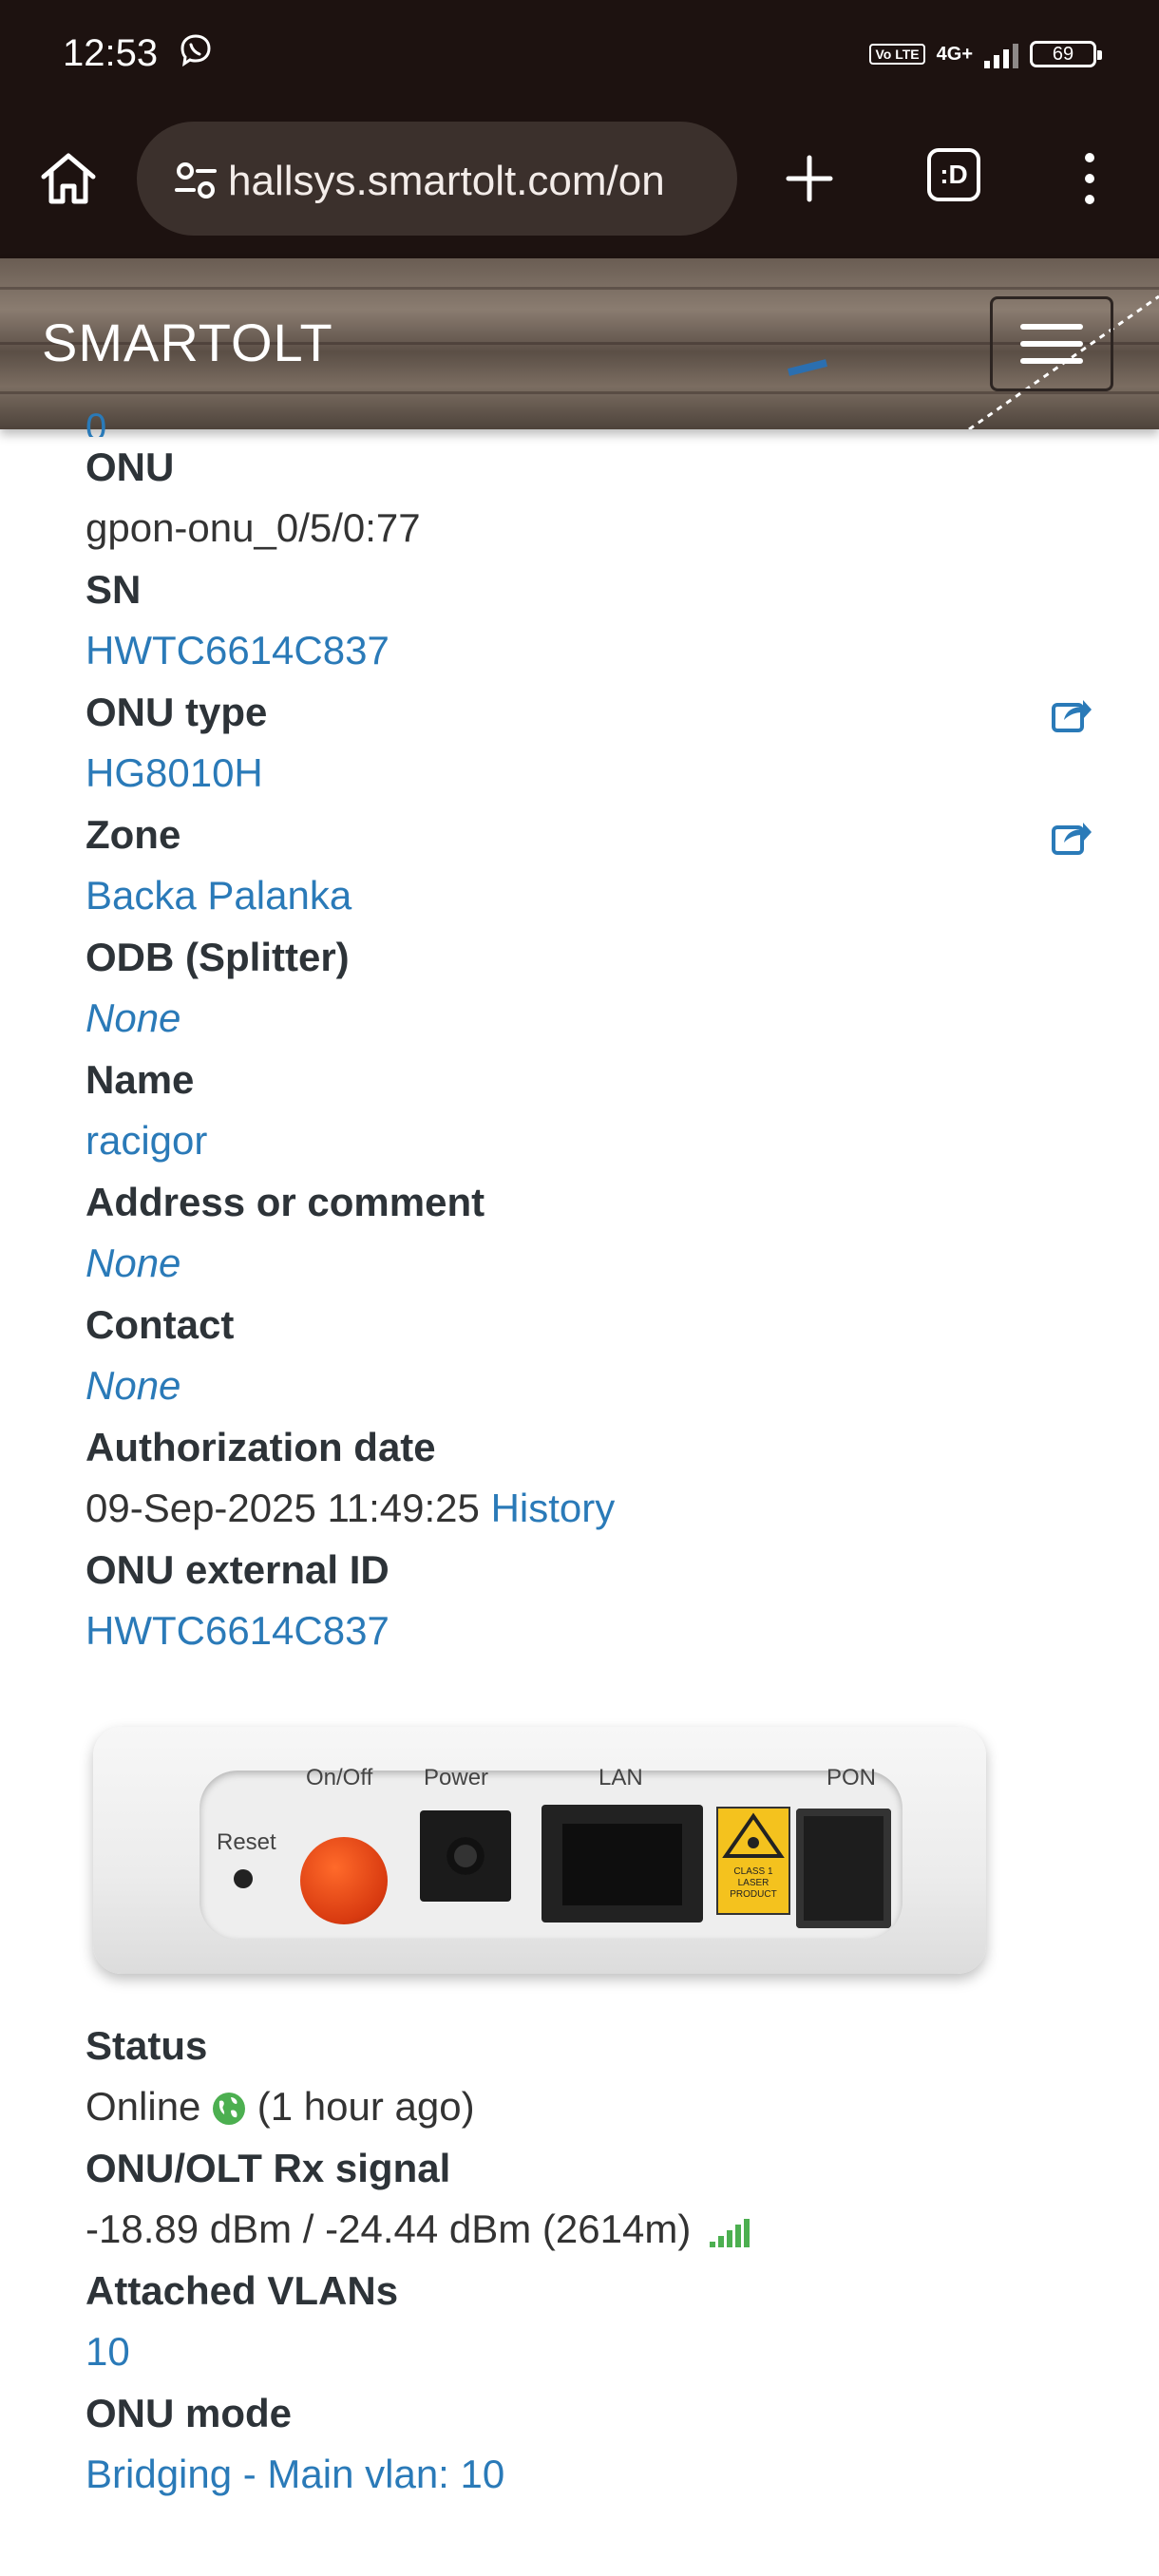 Image resolution: width=1159 pixels, height=2576 pixels. I want to click on field-label: ONU external ID, so click(238, 1569).